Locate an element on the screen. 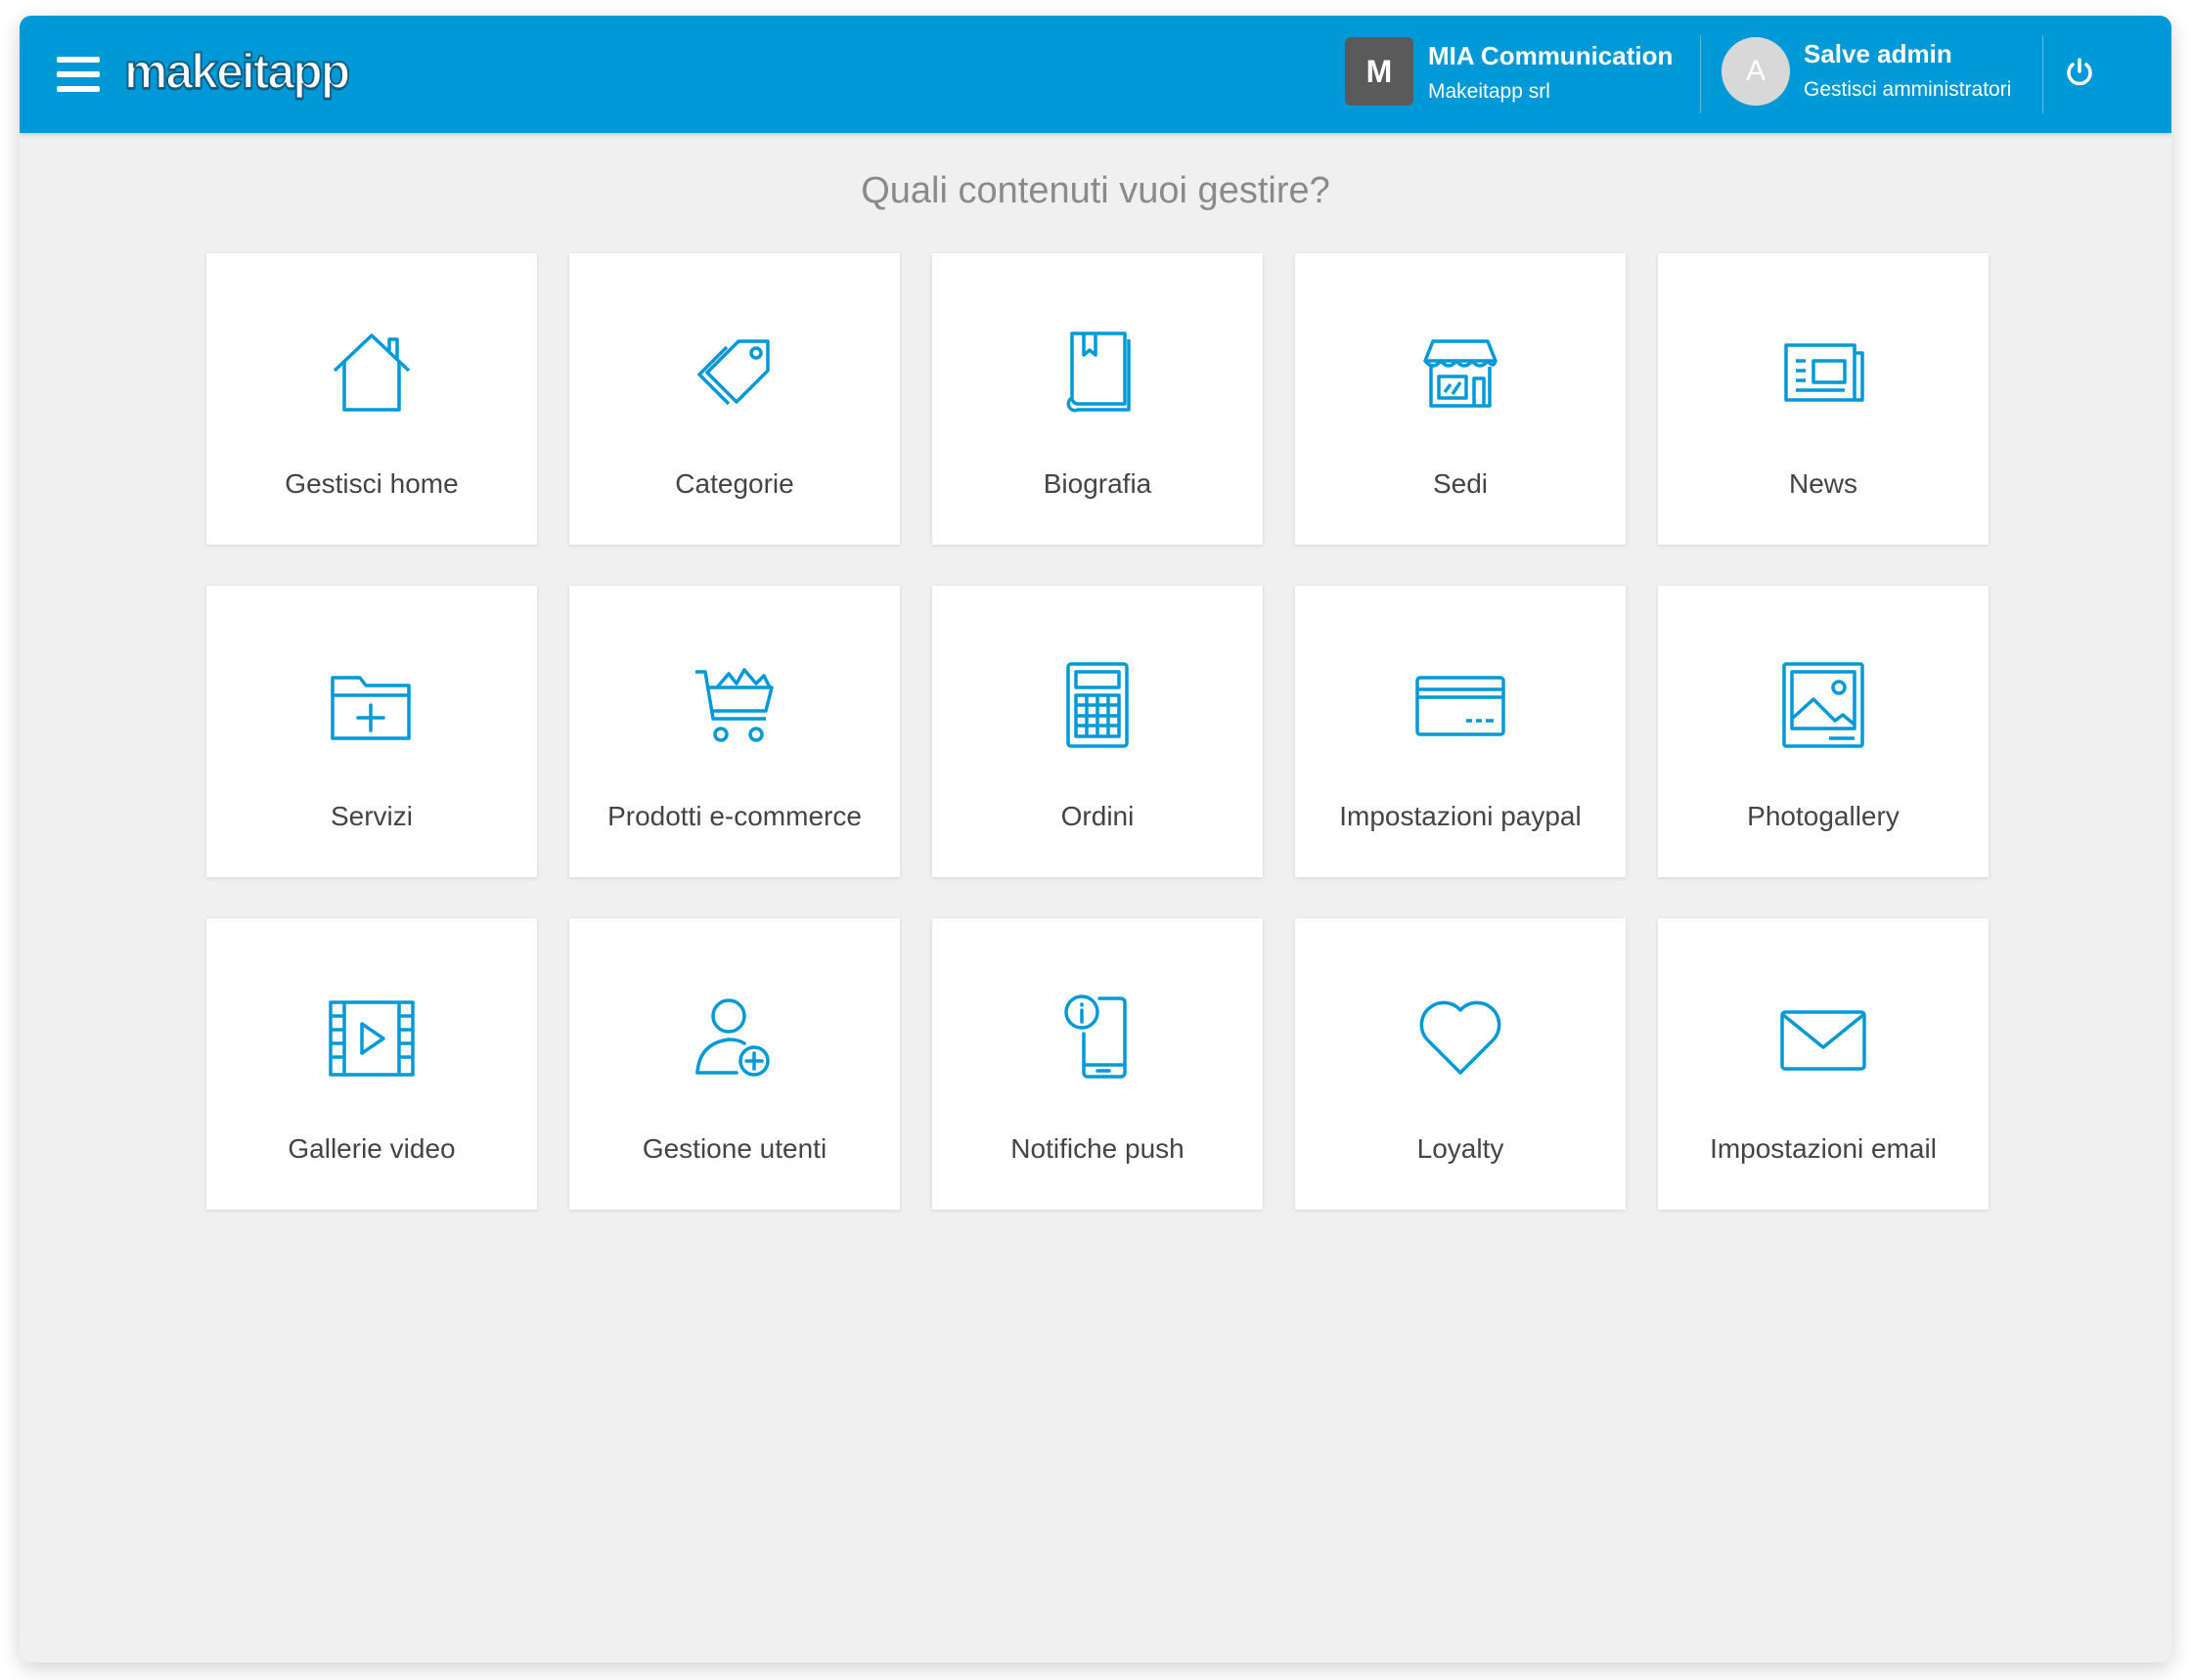 Image resolution: width=2191 pixels, height=1680 pixels. tile-notifiche-push: Notifiche push is located at coordinates (1097, 1064).